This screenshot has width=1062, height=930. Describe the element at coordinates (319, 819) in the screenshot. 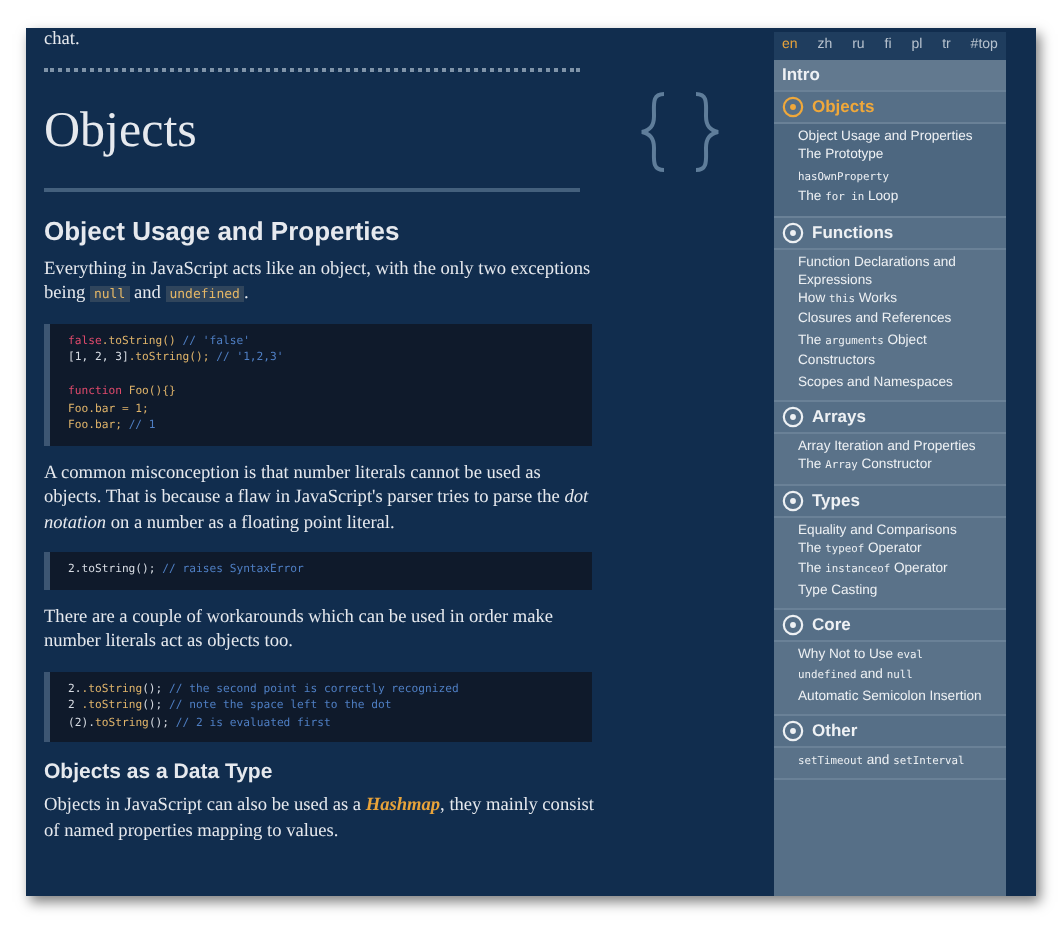

I see `paragraph: Objects in JavaScript can also be used as a Hashmap, they mainly consist of named properties mapping to values.` at that location.